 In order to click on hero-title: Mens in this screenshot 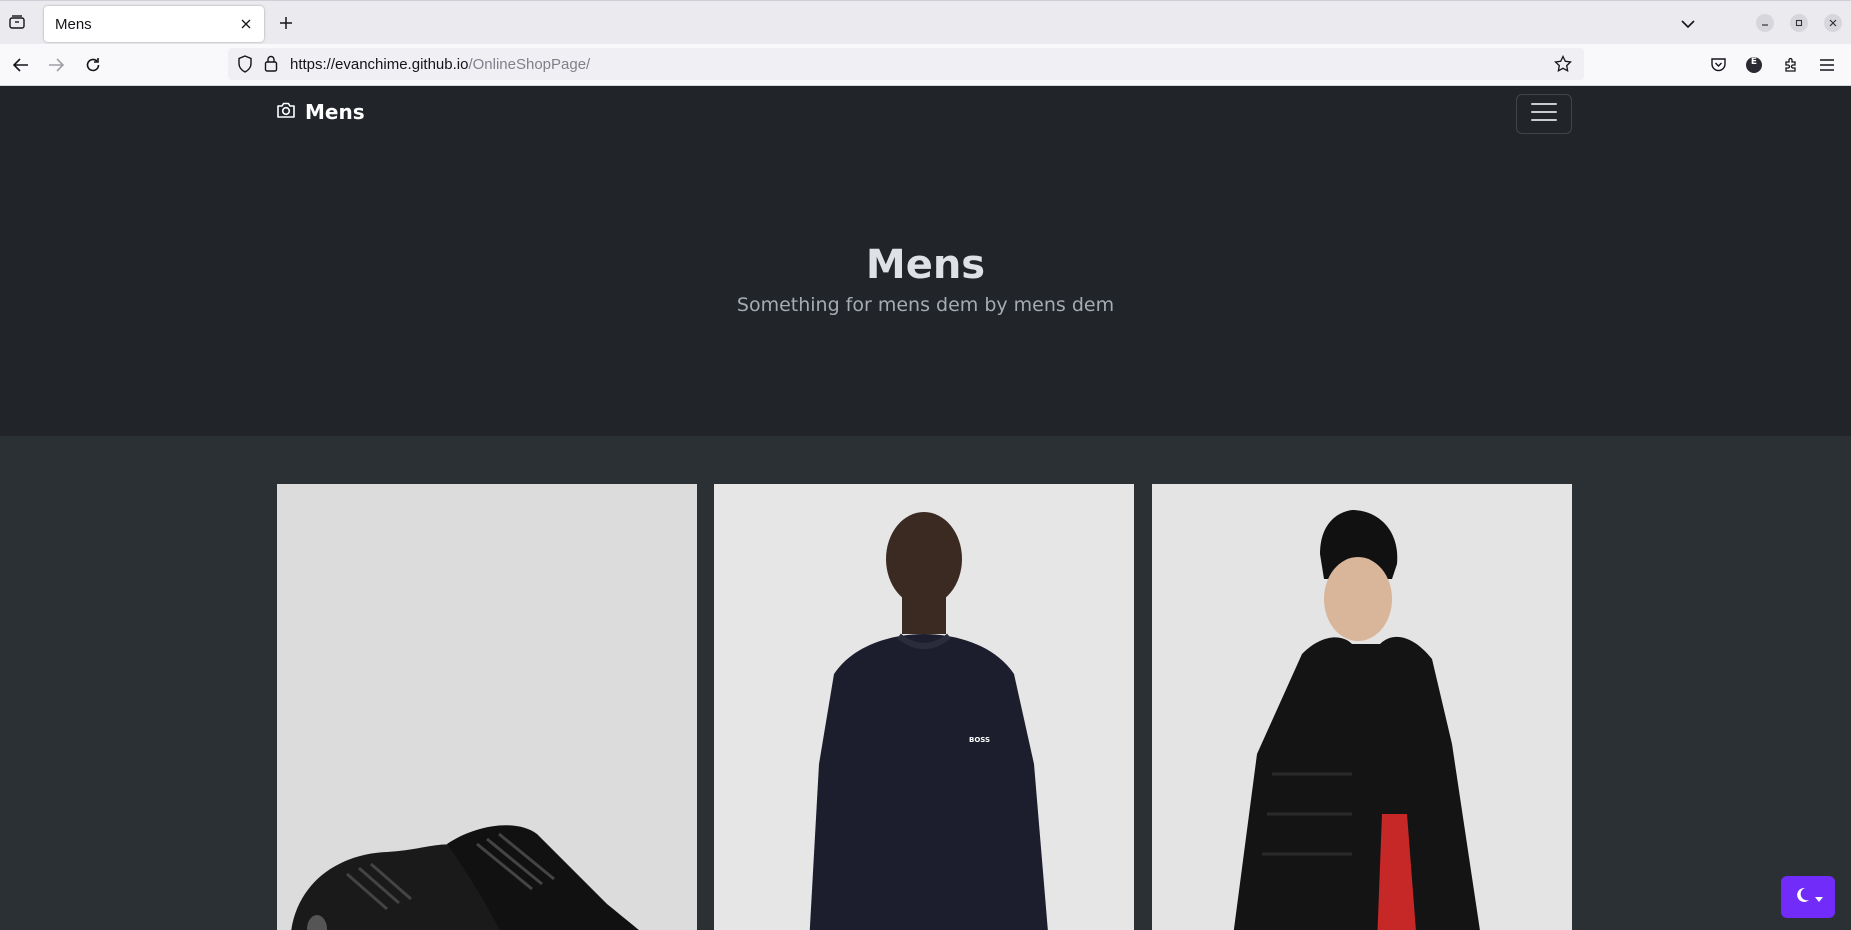, I will do `click(925, 265)`.